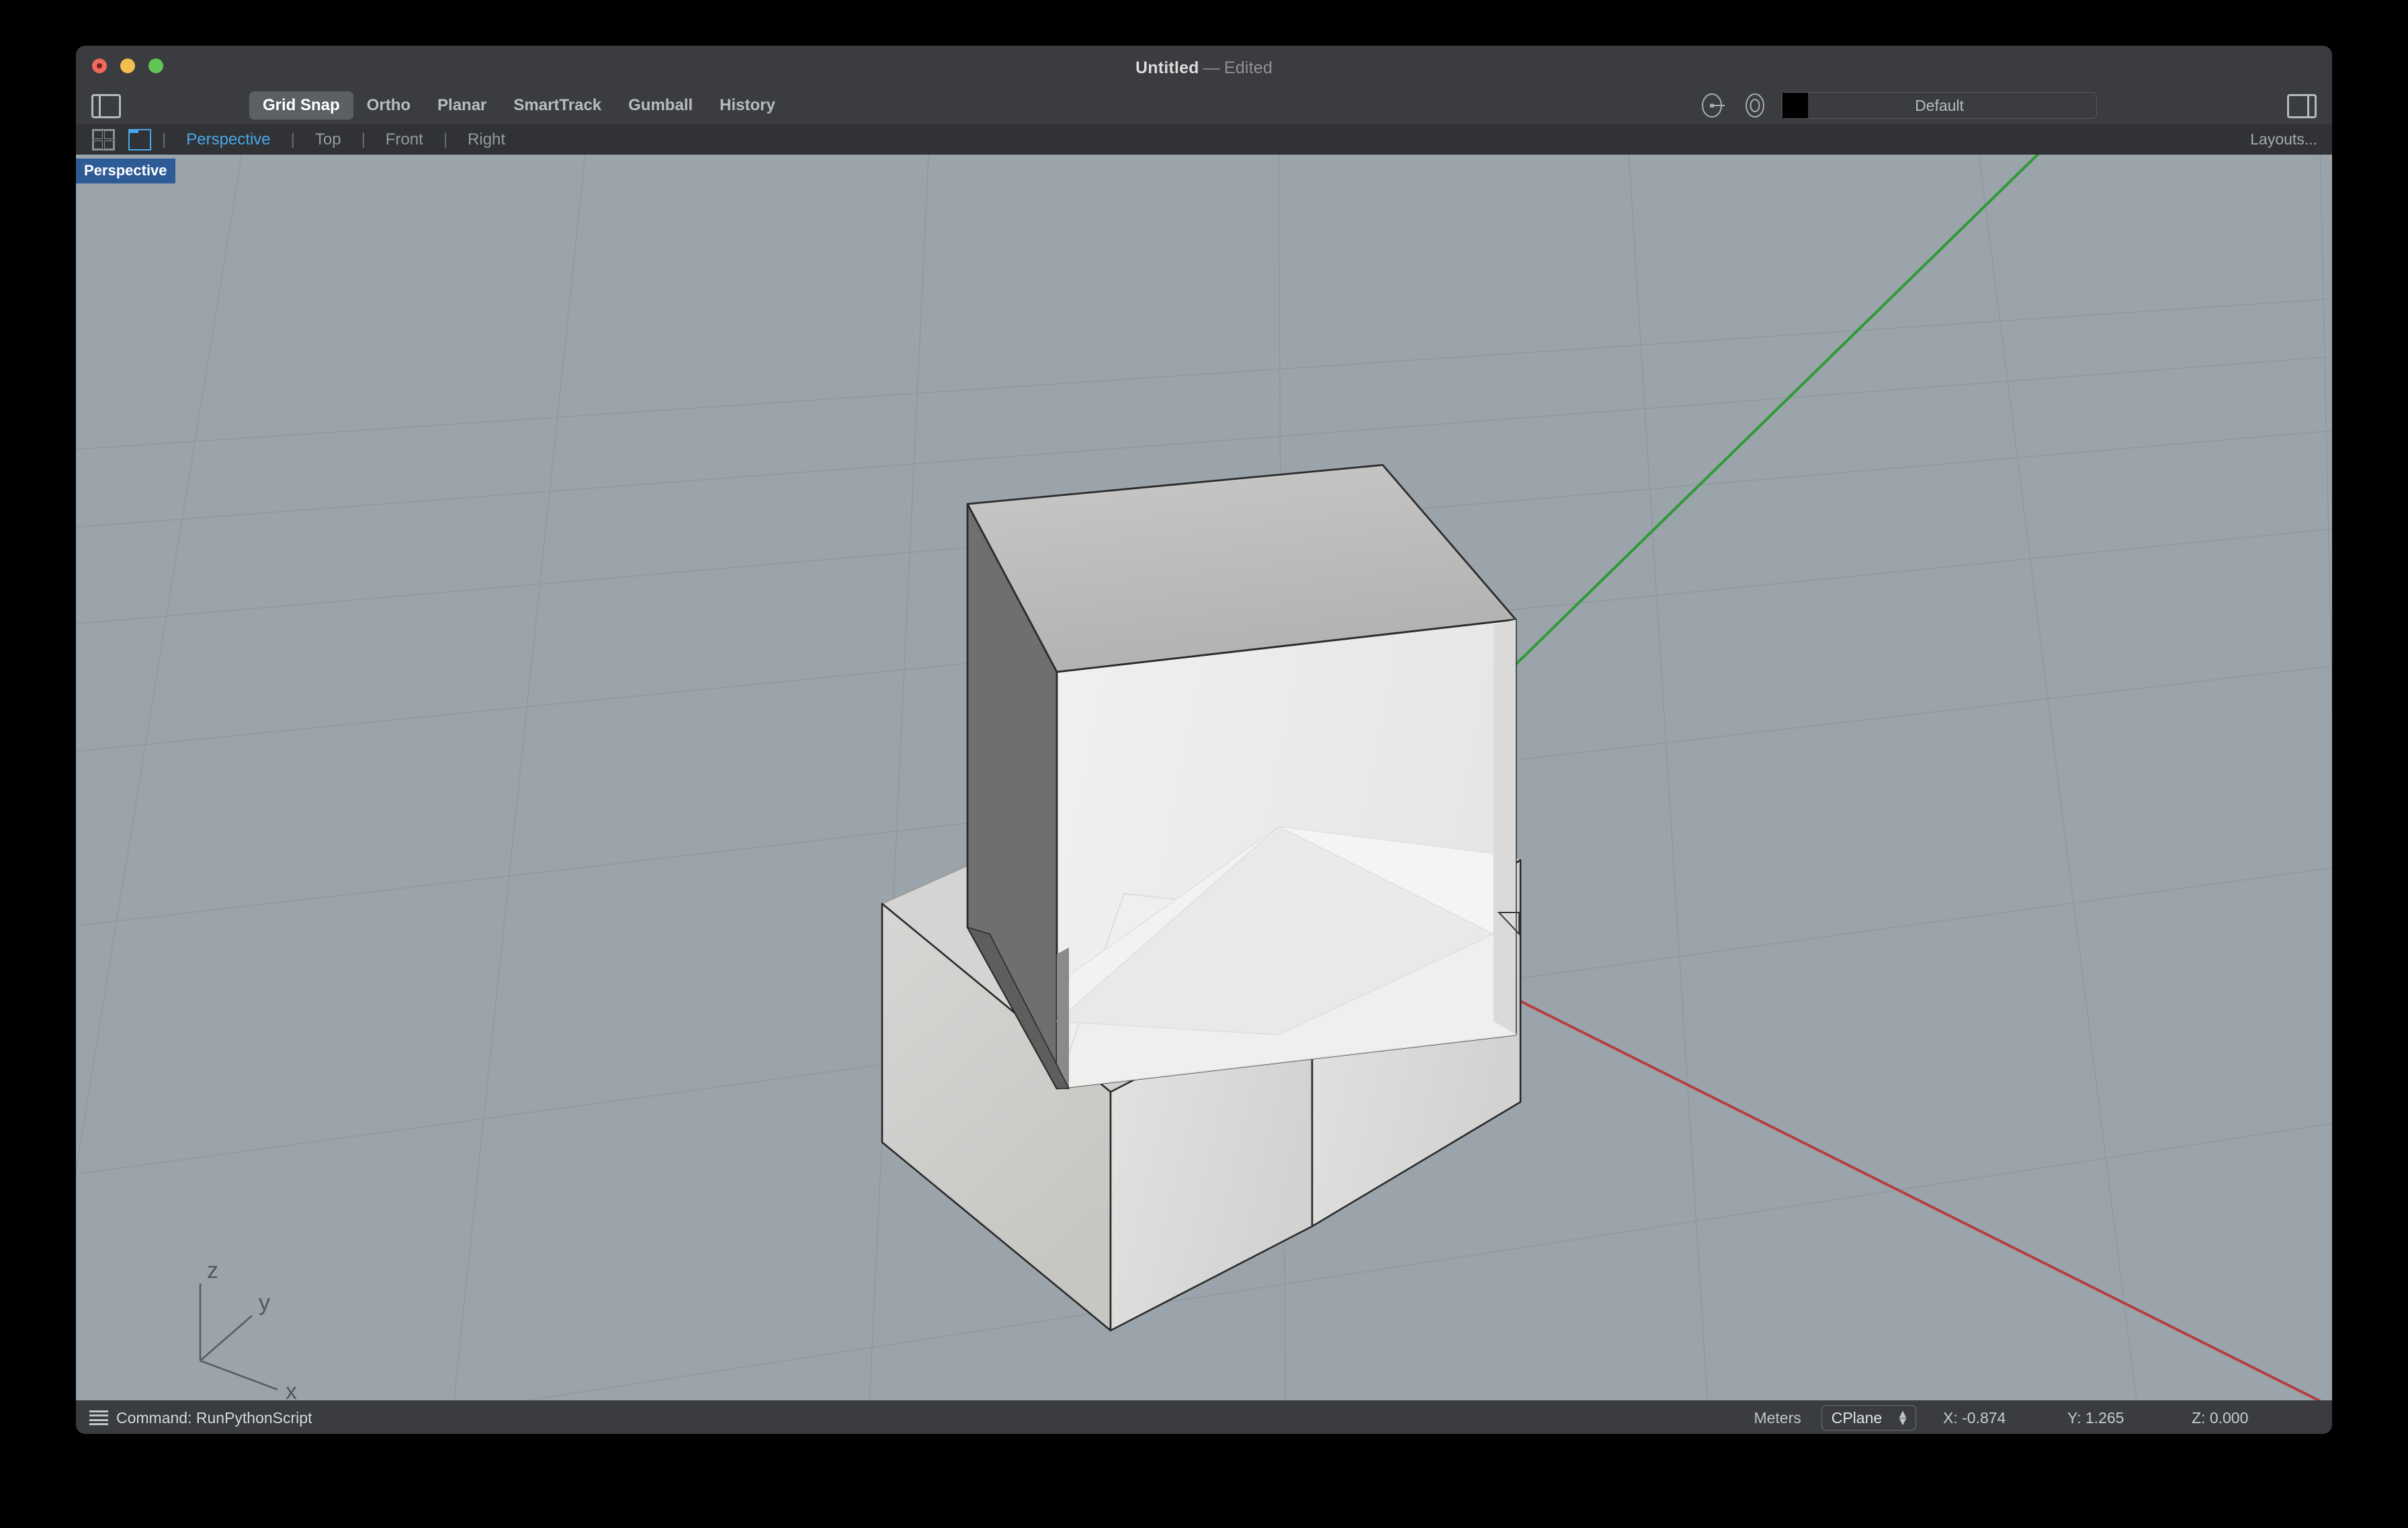 This screenshot has width=2408, height=1528. Describe the element at coordinates (252, 1329) in the screenshot. I see `axis-gizmo-labels: z y x` at that location.